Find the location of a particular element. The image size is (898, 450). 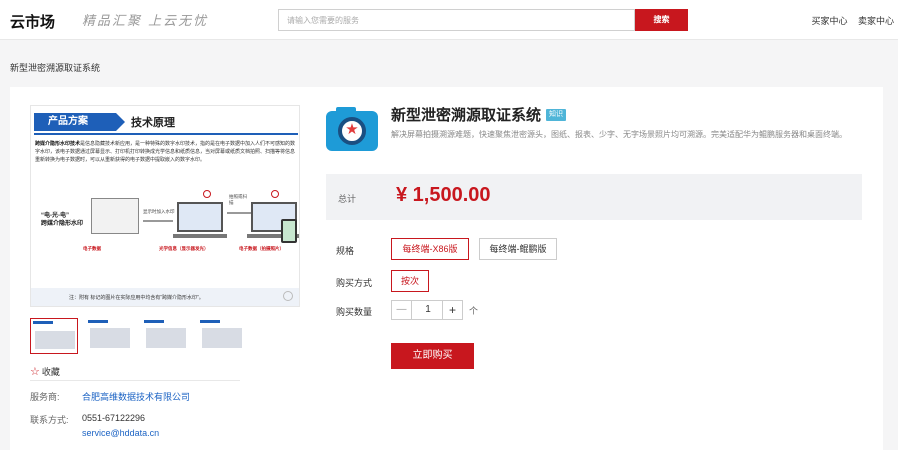

favorite-button: ☆ 收藏 is located at coordinates (45, 371).